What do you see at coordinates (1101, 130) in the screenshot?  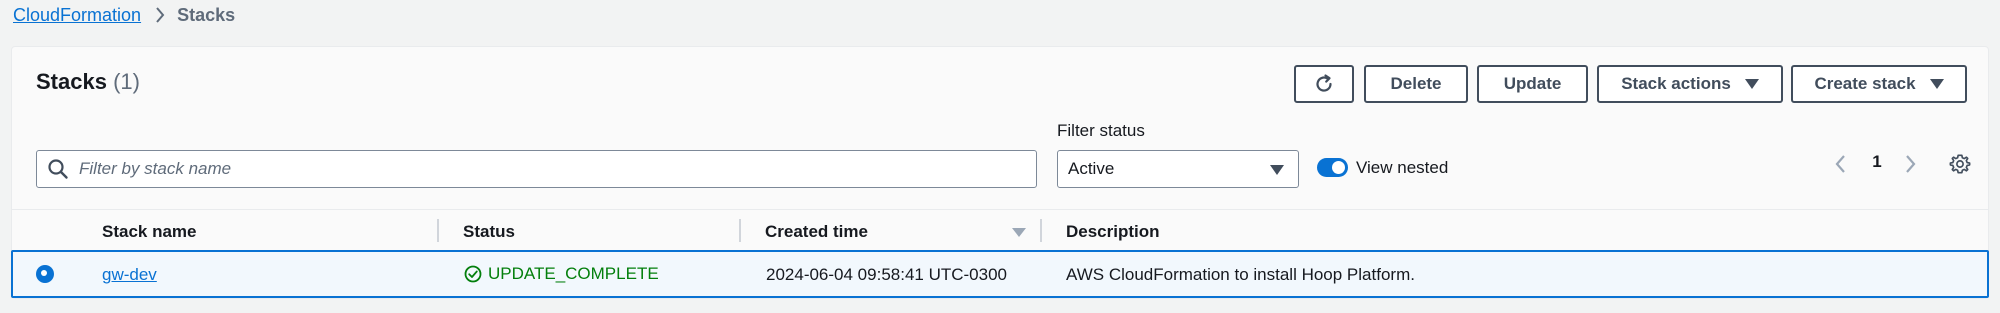 I see `filter-status-label: Filter status` at bounding box center [1101, 130].